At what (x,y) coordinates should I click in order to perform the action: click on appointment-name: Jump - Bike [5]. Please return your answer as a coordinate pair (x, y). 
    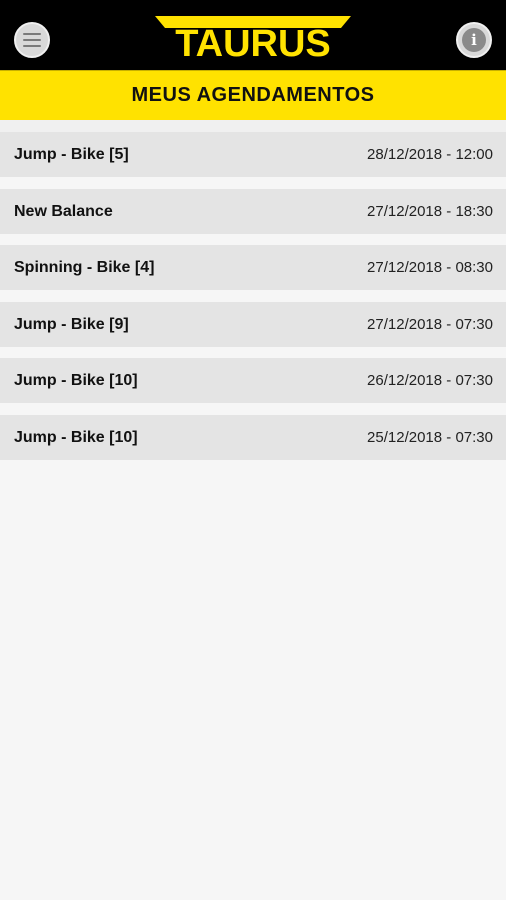
    Looking at the image, I should click on (71, 154).